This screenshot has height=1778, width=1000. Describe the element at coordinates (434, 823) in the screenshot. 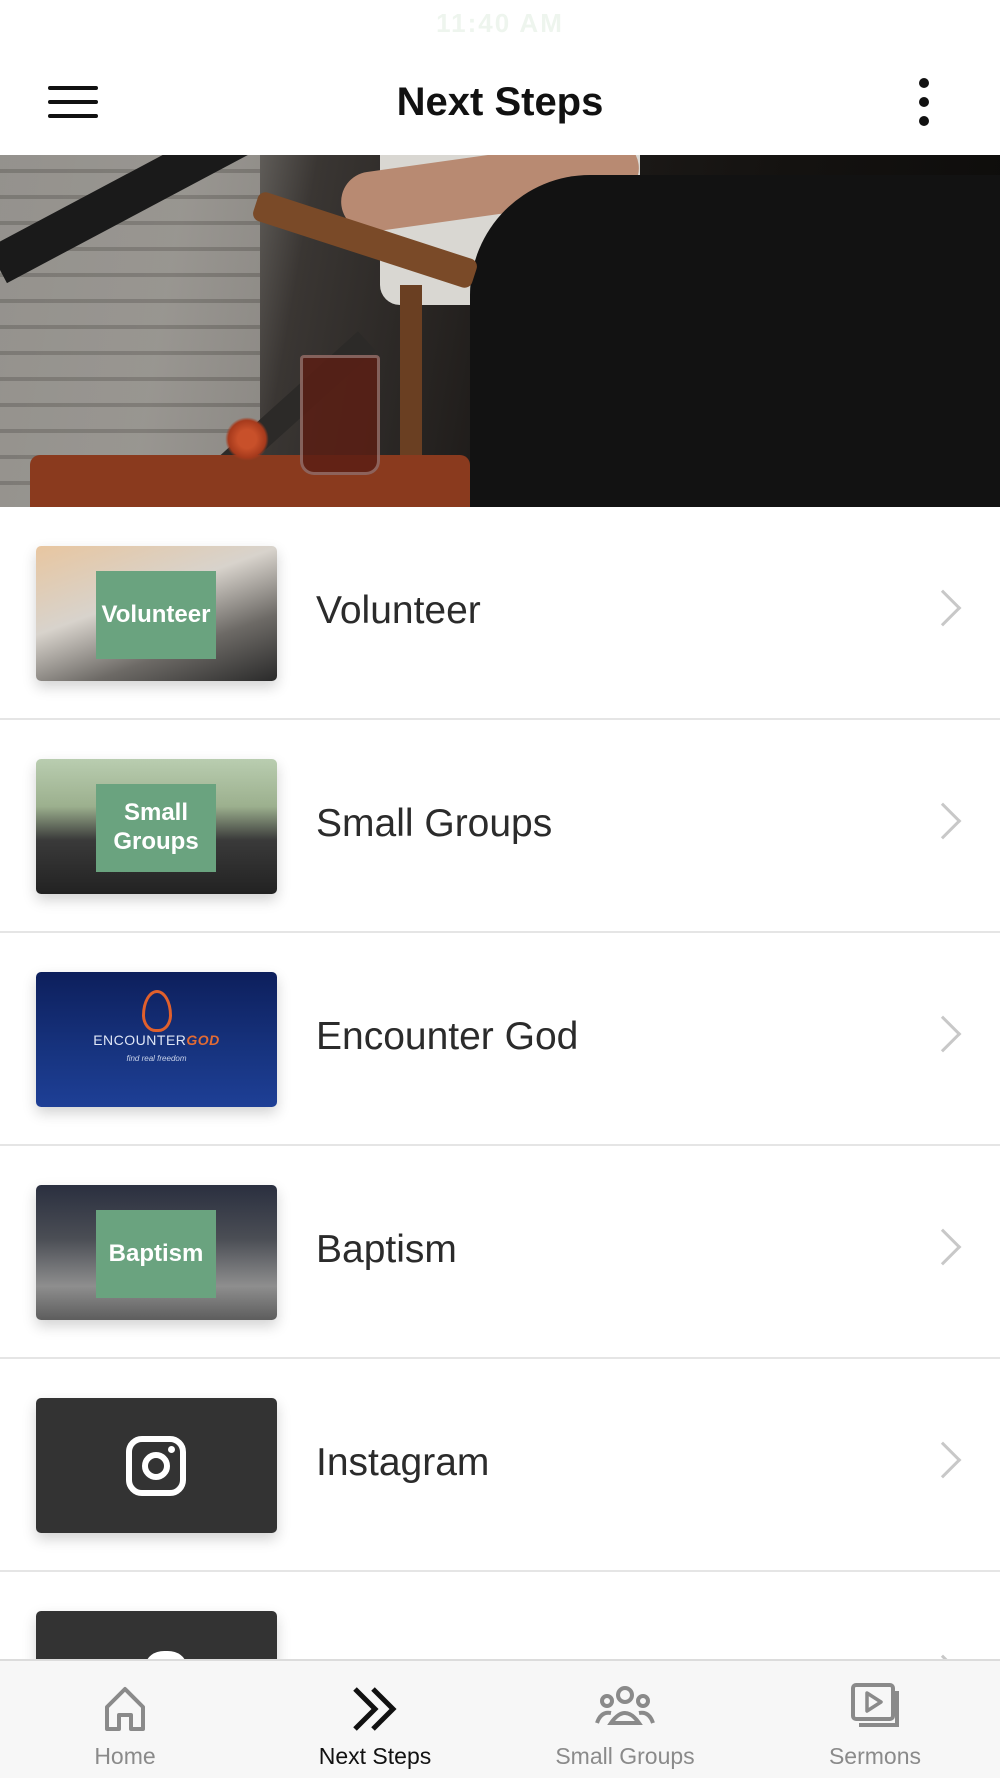

I see `list-item-label: Small Groups` at that location.